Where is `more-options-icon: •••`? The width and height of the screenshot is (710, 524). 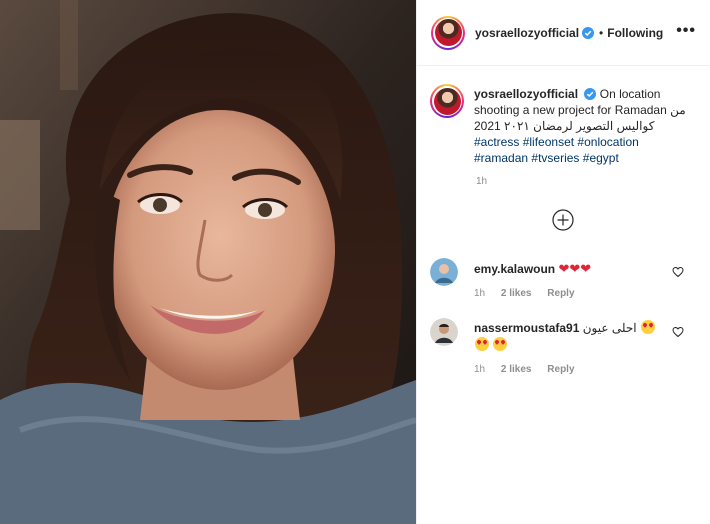 more-options-icon: ••• is located at coordinates (686, 31).